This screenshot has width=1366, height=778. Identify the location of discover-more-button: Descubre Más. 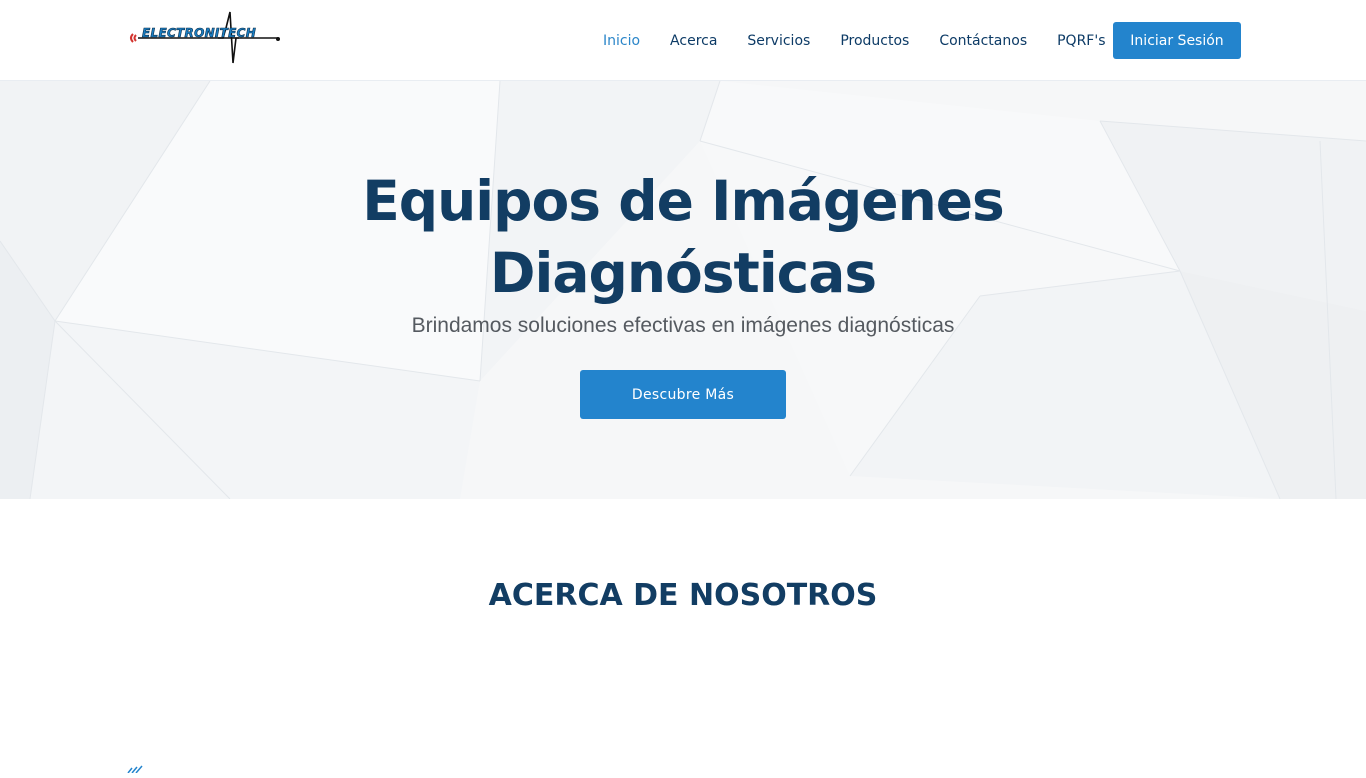
(683, 394).